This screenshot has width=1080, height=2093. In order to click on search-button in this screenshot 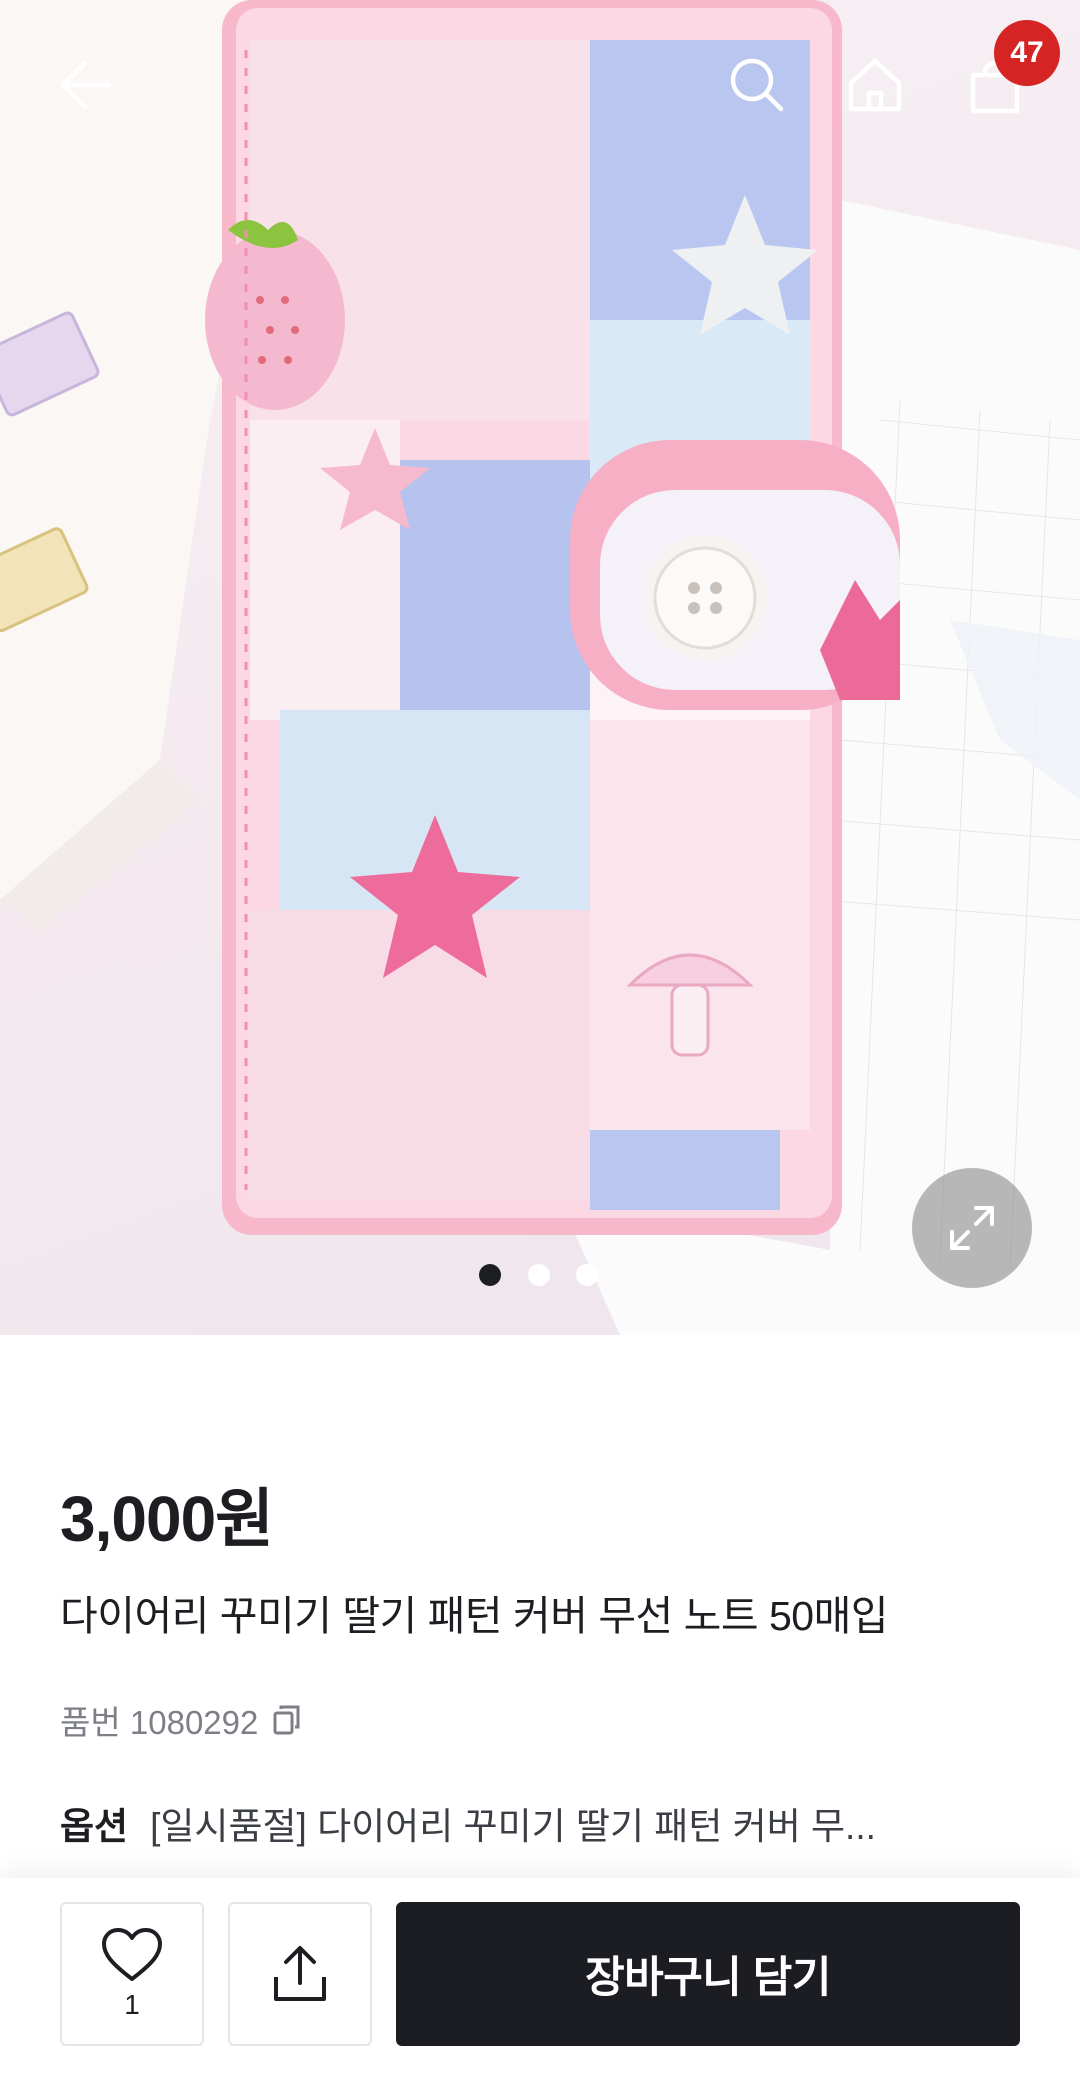, I will do `click(757, 85)`.